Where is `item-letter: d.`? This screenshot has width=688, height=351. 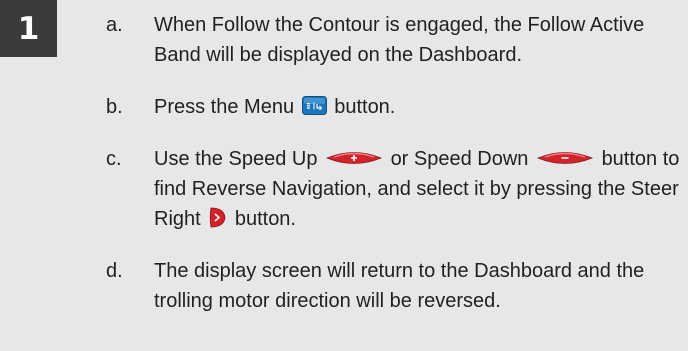
item-letter: d. is located at coordinates (114, 271).